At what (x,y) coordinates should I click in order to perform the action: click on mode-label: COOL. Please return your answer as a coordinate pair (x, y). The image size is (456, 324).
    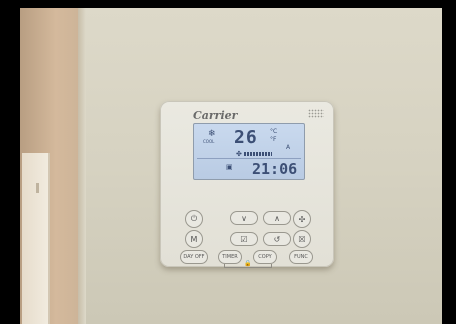
    Looking at the image, I should click on (209, 141).